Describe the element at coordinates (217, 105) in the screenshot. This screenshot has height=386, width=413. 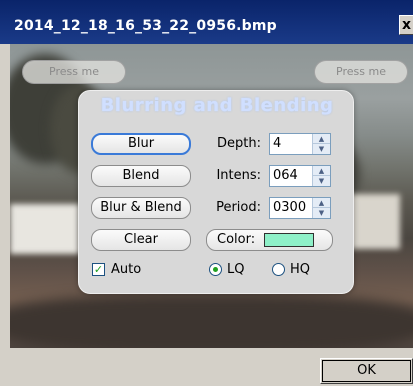
I see `panel-title: Blurring and Blending` at that location.